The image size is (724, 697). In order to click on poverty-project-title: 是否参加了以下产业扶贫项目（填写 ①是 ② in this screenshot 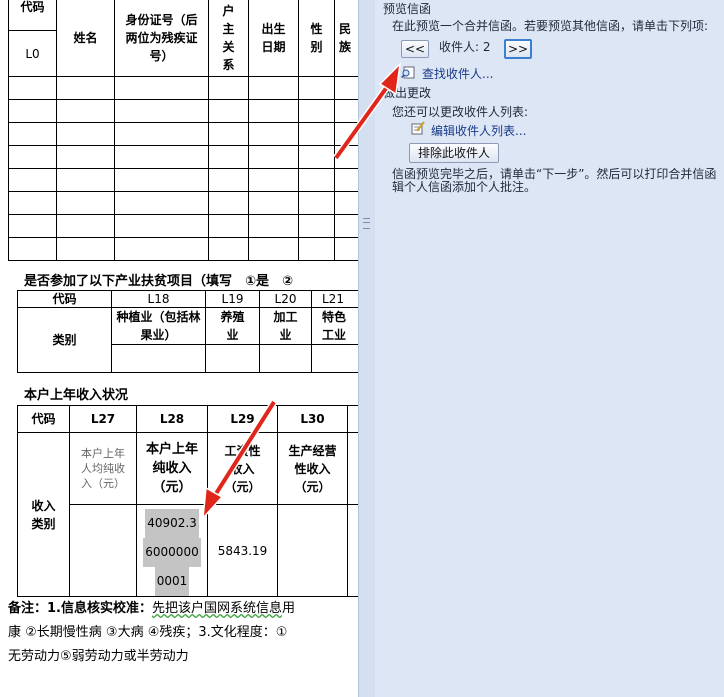, I will do `click(159, 281)`.